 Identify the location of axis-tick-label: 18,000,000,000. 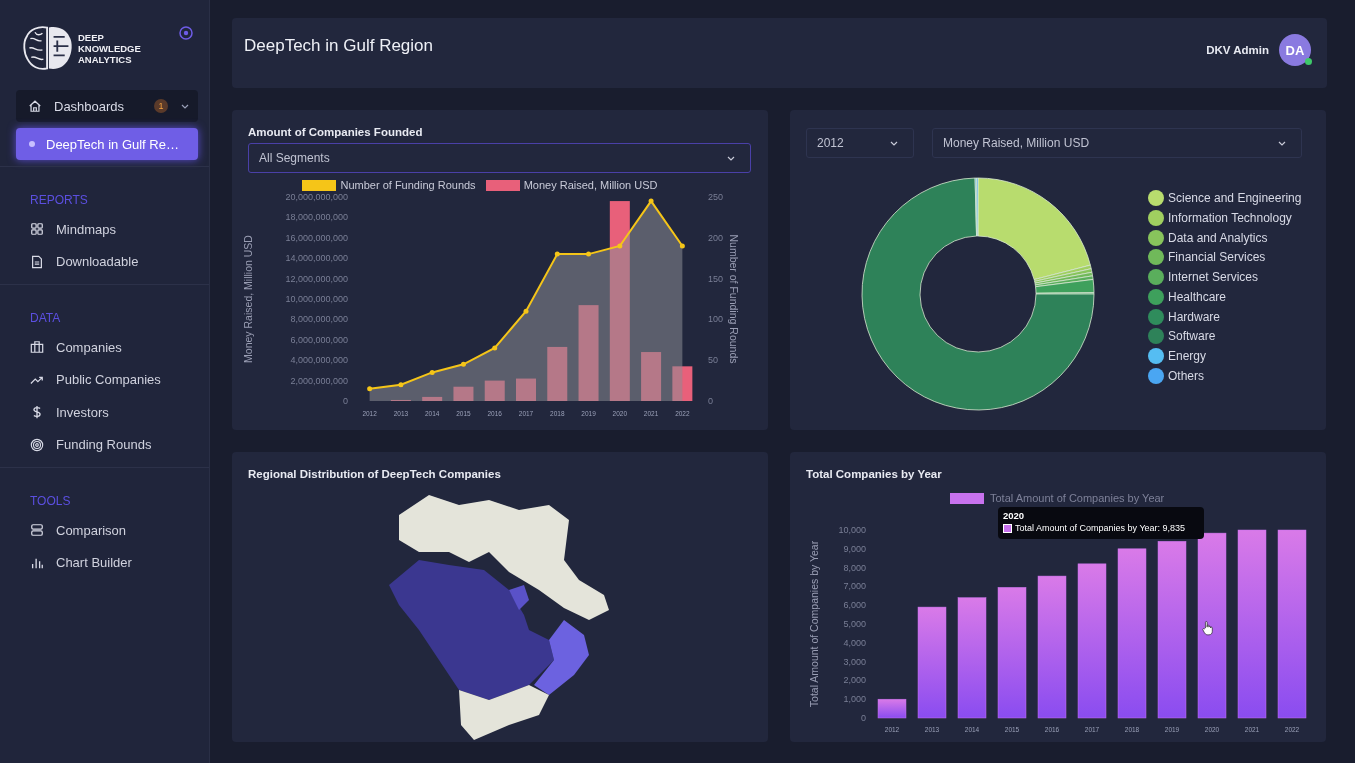
(316, 217).